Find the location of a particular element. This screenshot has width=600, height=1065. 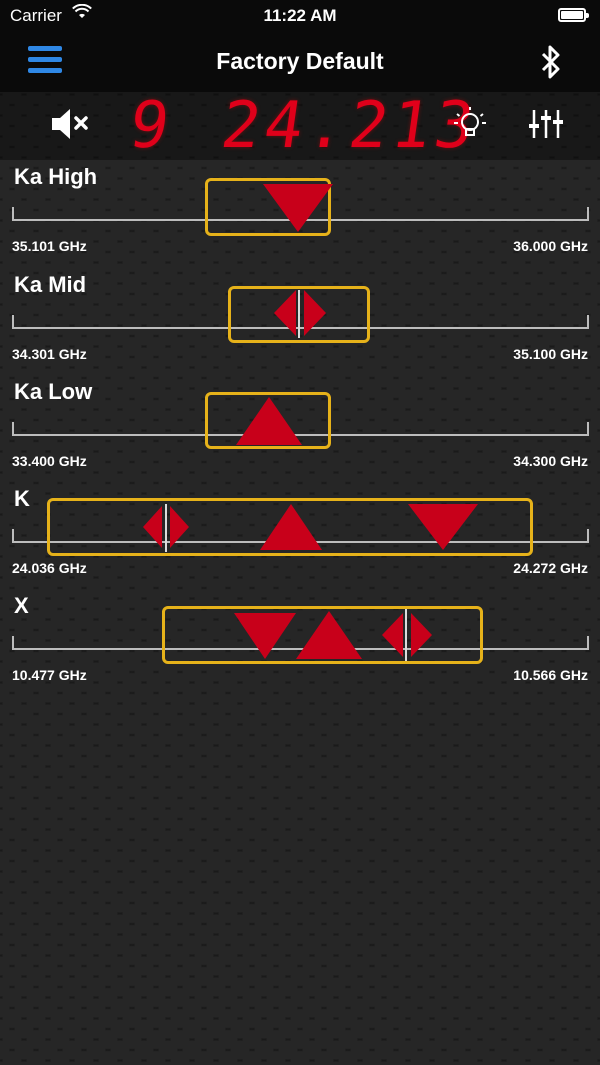

band-name: Ka High is located at coordinates (56, 176).